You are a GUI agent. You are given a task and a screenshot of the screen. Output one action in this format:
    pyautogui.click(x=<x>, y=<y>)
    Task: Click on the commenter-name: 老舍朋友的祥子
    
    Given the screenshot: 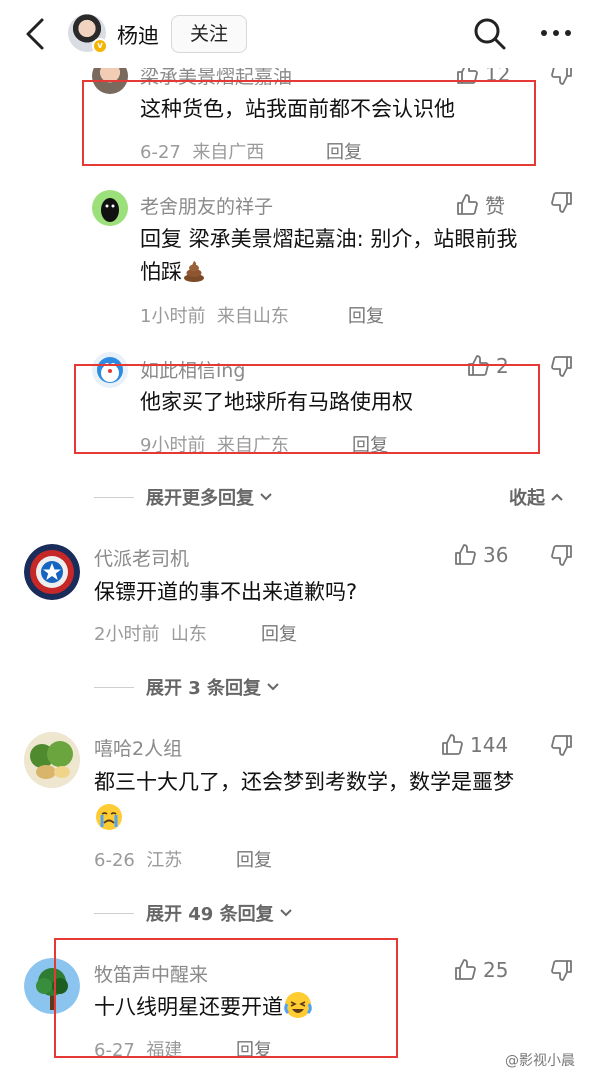 What is the action you would take?
    pyautogui.click(x=206, y=205)
    